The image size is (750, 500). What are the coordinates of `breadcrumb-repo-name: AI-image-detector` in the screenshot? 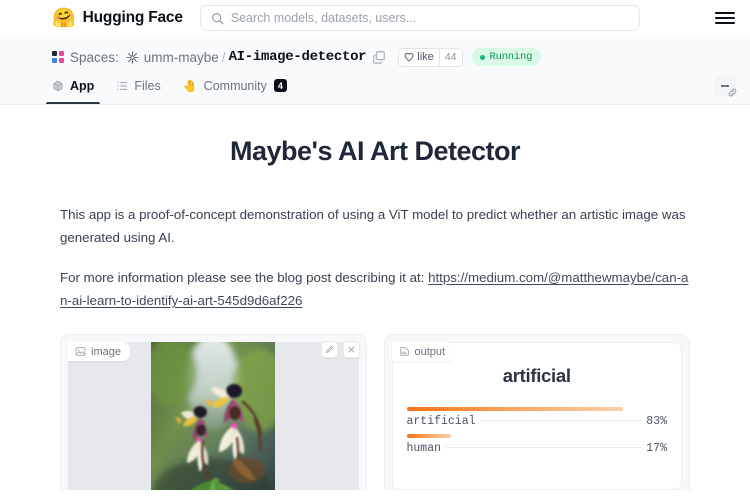 It's located at (298, 57).